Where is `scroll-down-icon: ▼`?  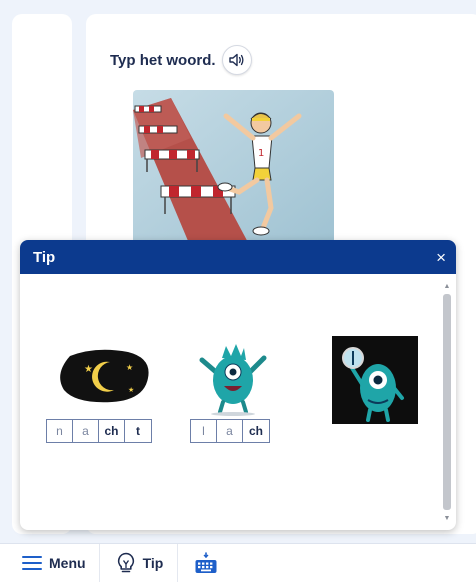 scroll-down-icon: ▼ is located at coordinates (447, 518).